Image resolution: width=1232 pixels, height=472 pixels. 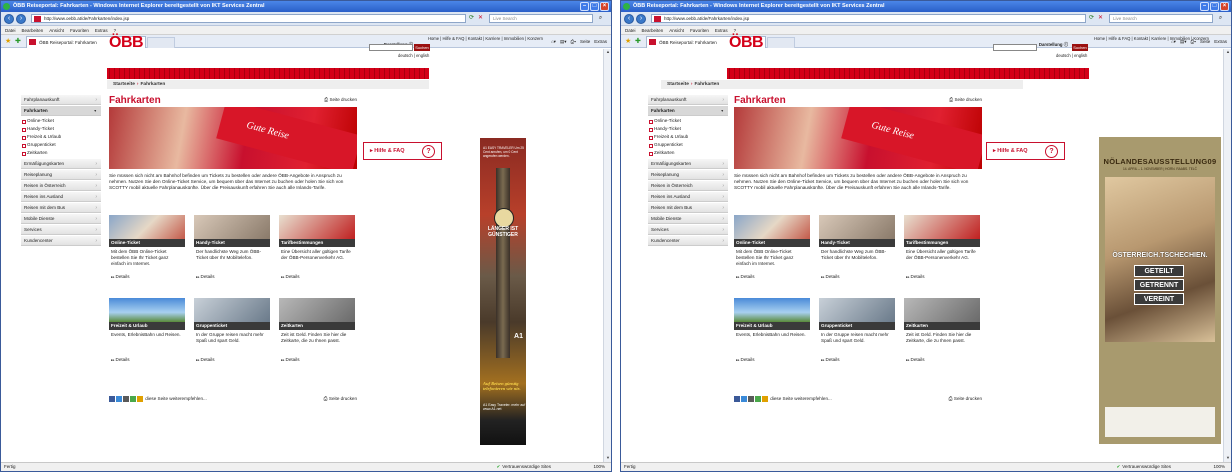 What do you see at coordinates (61, 137) in the screenshot?
I see `subnav-freizeit: Freizeit & Urlaub` at bounding box center [61, 137].